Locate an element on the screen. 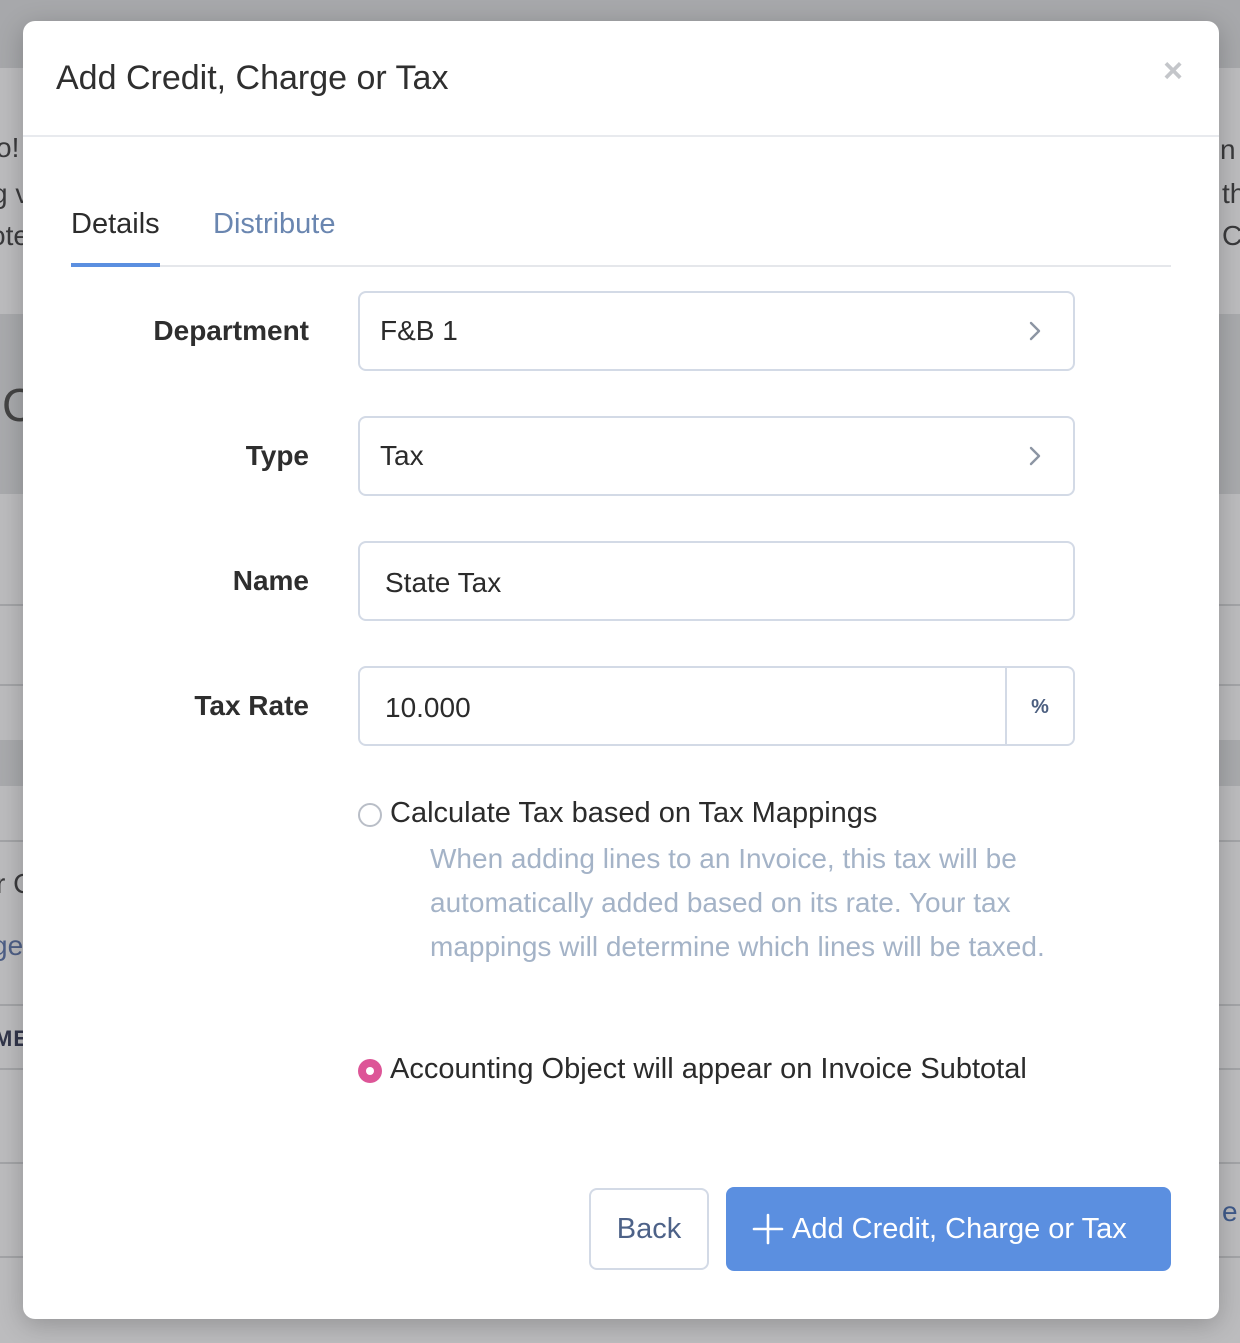  type-row: Type Tax is located at coordinates (621, 456).